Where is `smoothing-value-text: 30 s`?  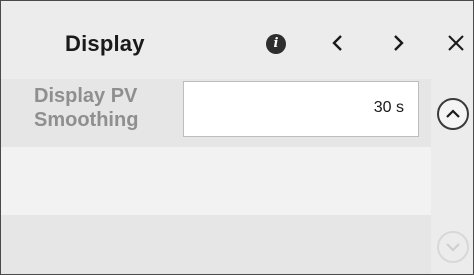 smoothing-value-text: 30 s is located at coordinates (388, 107).